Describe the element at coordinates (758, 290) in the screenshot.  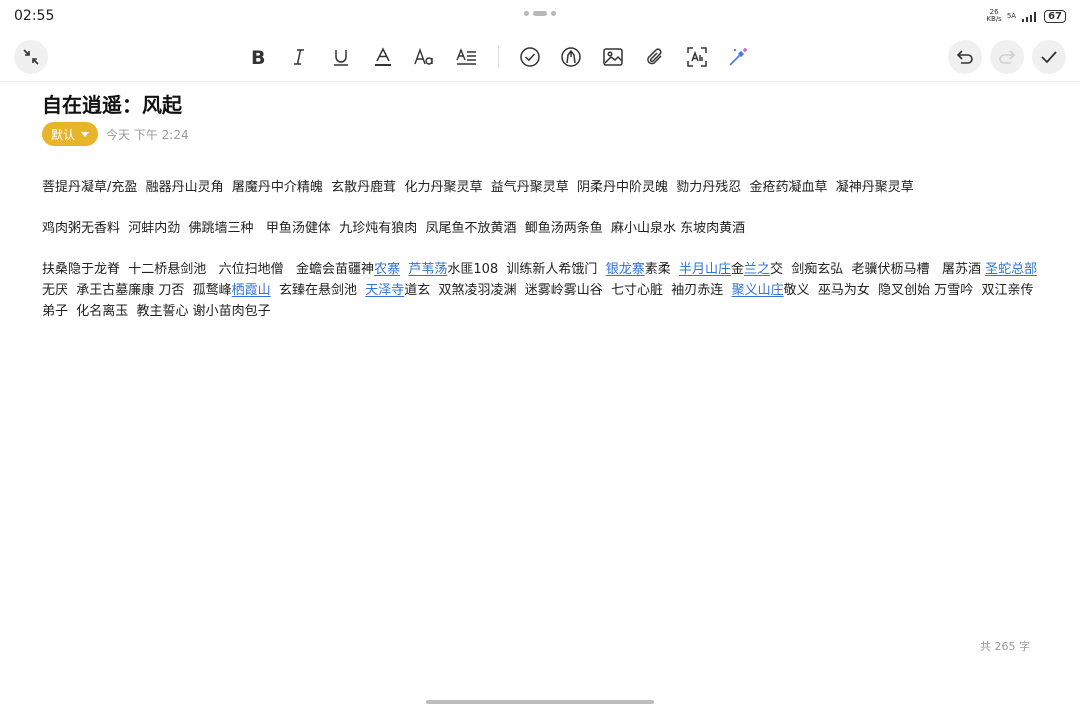
I see `note-link: 聚义山庄` at that location.